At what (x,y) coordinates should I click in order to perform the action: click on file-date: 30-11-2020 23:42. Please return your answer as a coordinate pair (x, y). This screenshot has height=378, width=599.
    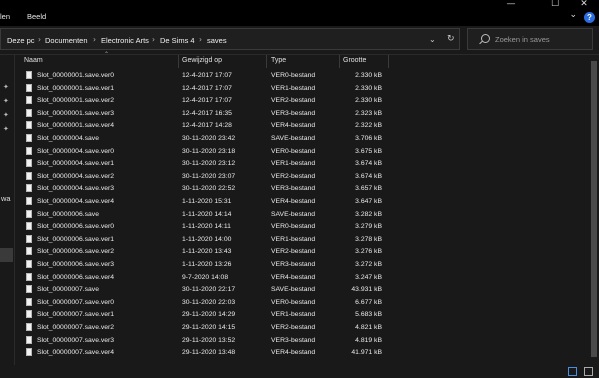
    Looking at the image, I should click on (209, 138).